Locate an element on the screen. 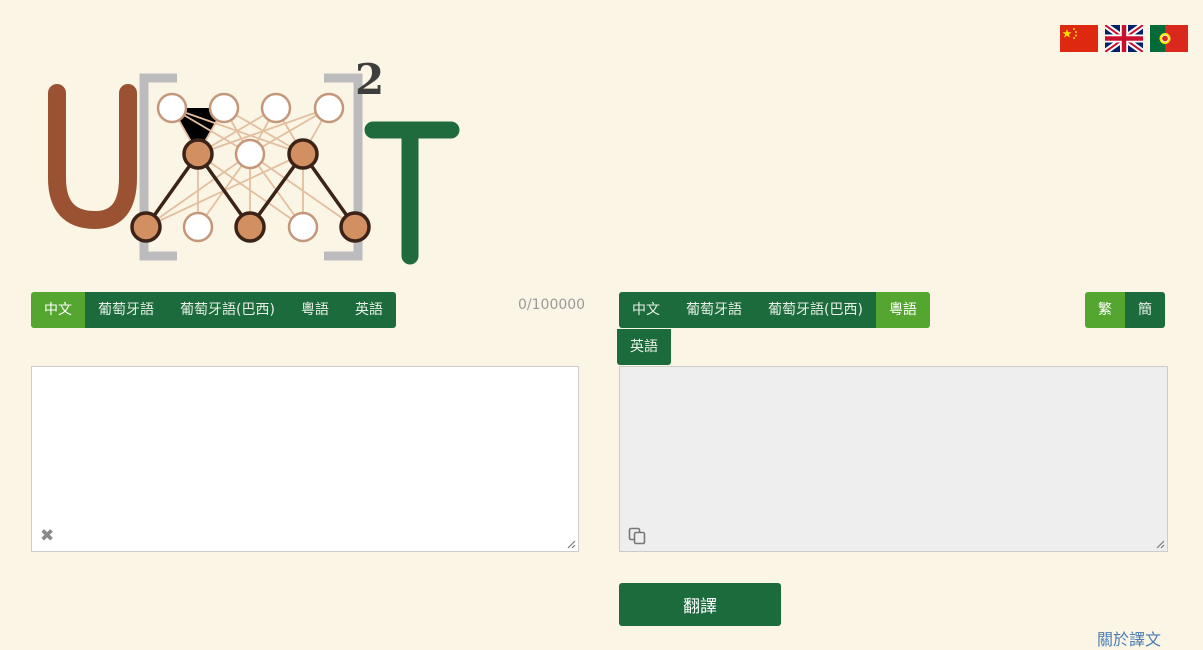 Image resolution: width=1203 pixels, height=650 pixels. about-translation-link: 關於譯文 is located at coordinates (1129, 638).